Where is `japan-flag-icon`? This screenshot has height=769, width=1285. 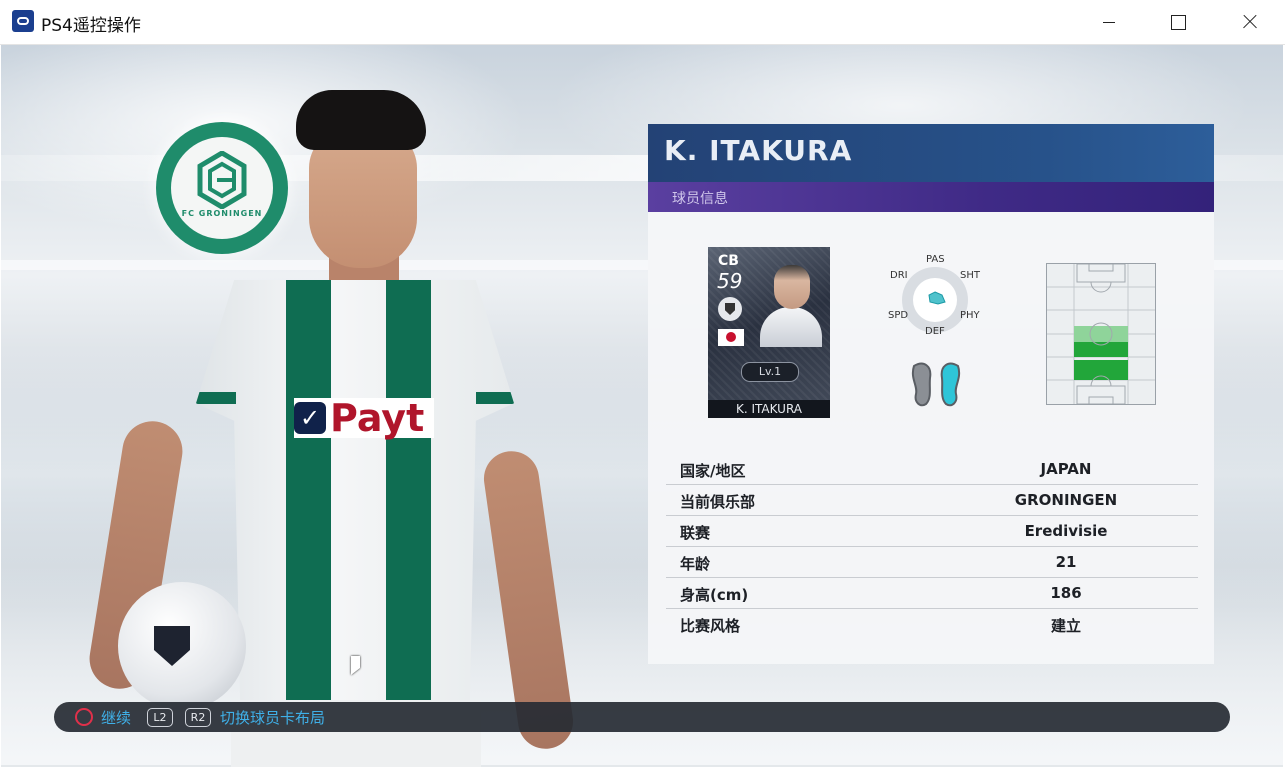
japan-flag-icon is located at coordinates (731, 337).